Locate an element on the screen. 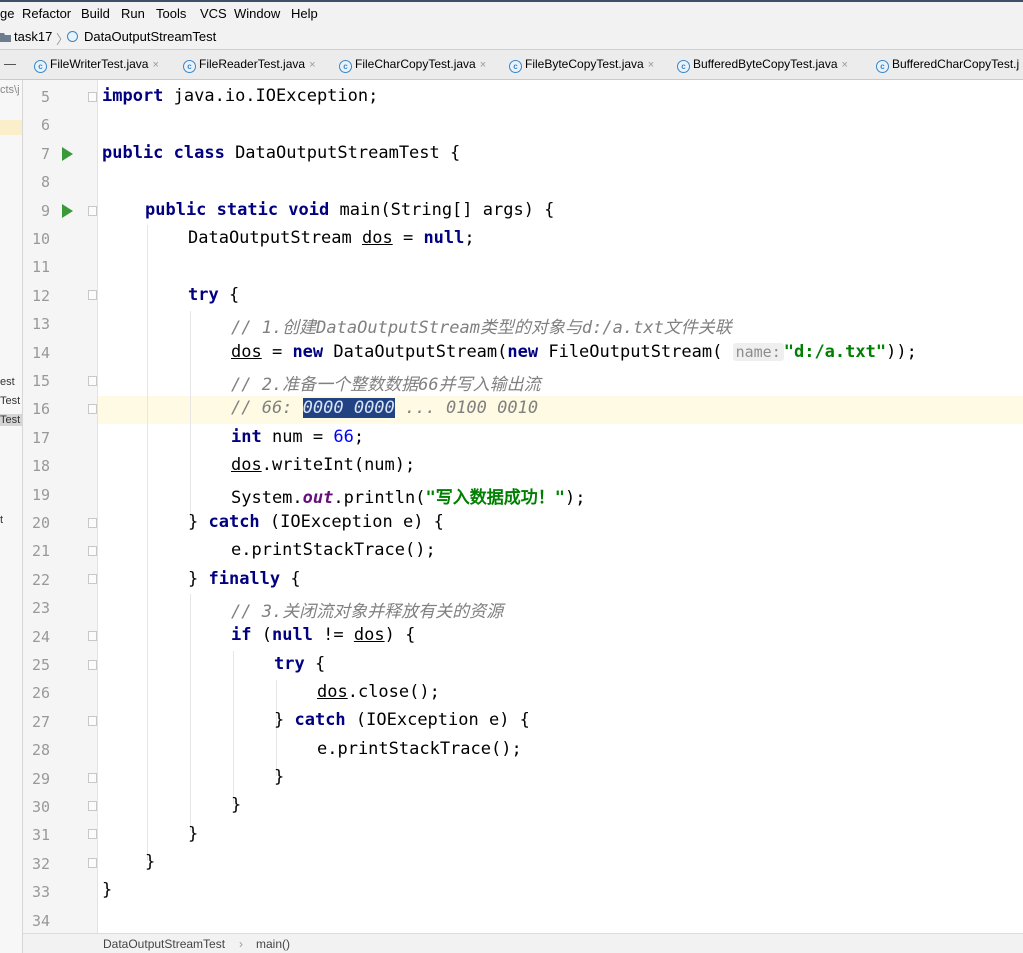 The image size is (1023, 953). line-number: 33 is located at coordinates (40, 892).